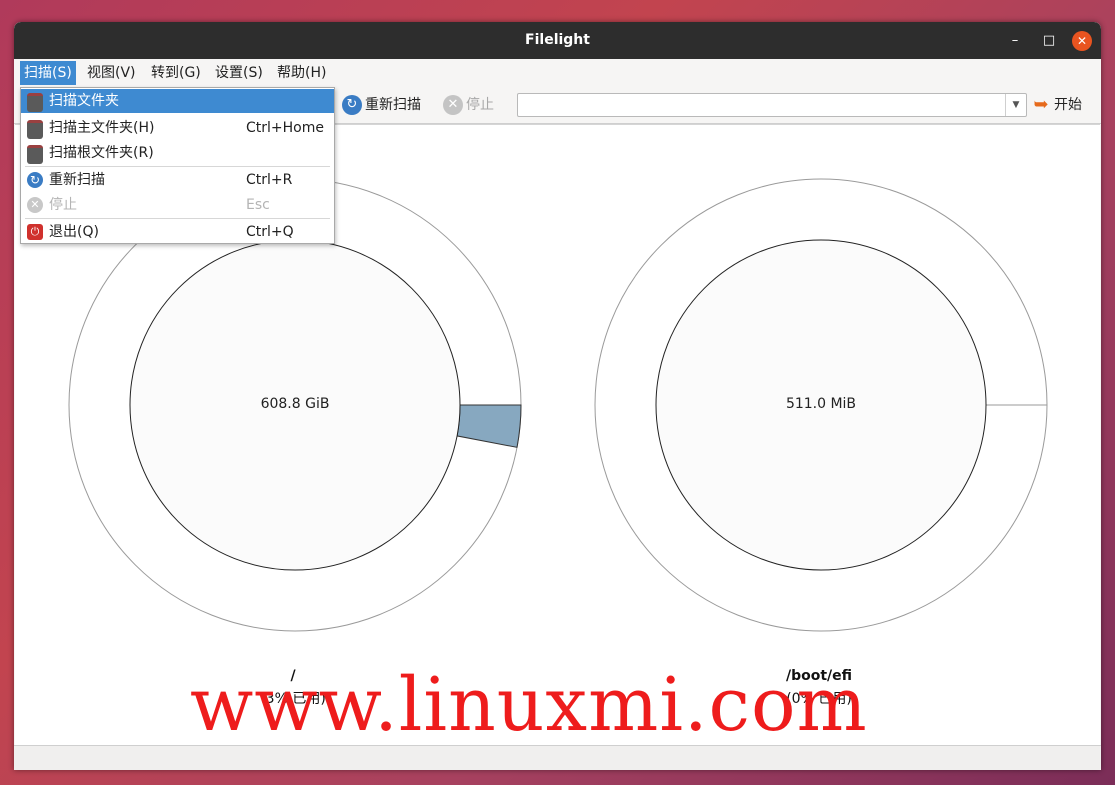  I want to click on disk-root-name: /, so click(293, 676).